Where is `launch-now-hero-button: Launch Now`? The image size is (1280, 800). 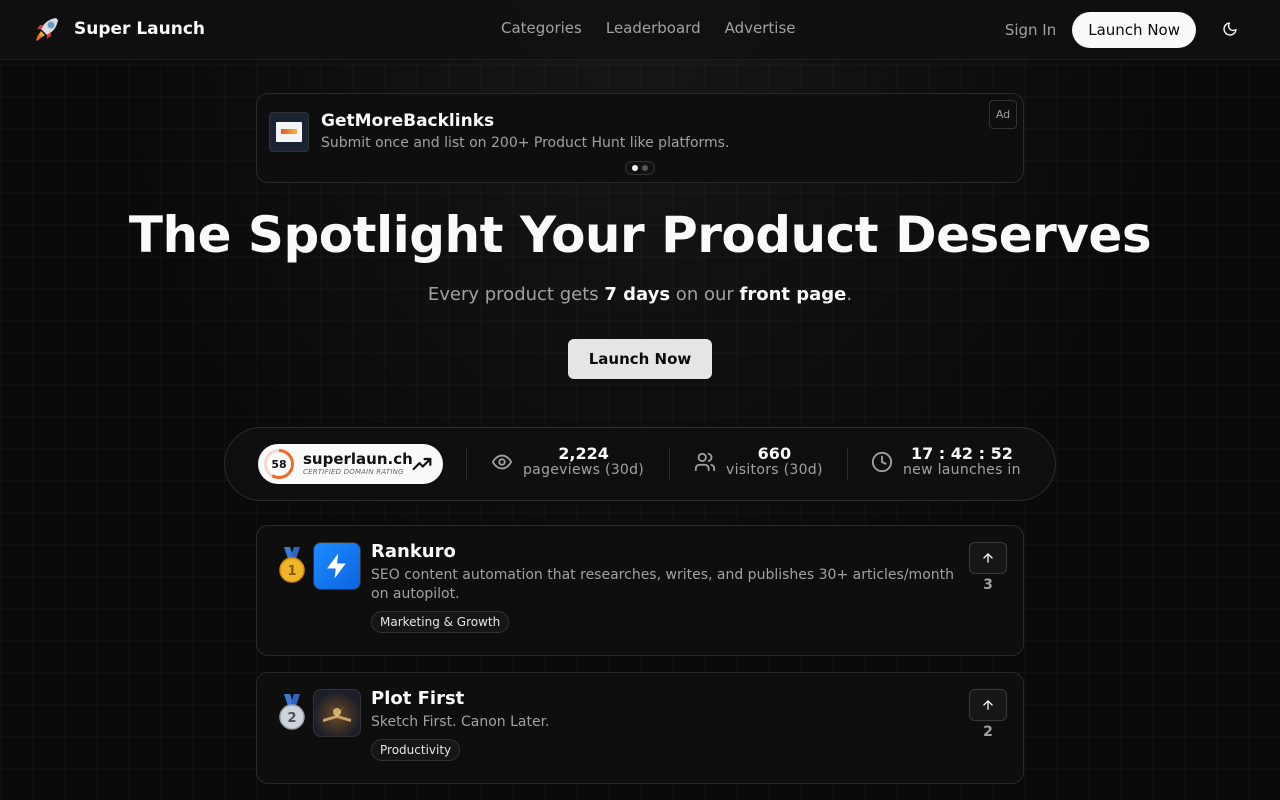
launch-now-hero-button: Launch Now is located at coordinates (640, 359).